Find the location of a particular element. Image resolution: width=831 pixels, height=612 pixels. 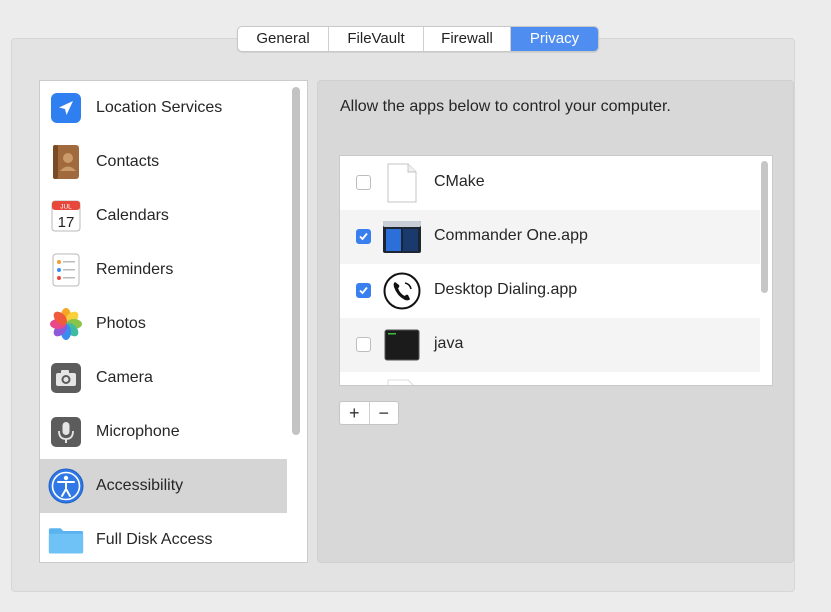

sidebar-item-label: Microphone is located at coordinates (138, 431).